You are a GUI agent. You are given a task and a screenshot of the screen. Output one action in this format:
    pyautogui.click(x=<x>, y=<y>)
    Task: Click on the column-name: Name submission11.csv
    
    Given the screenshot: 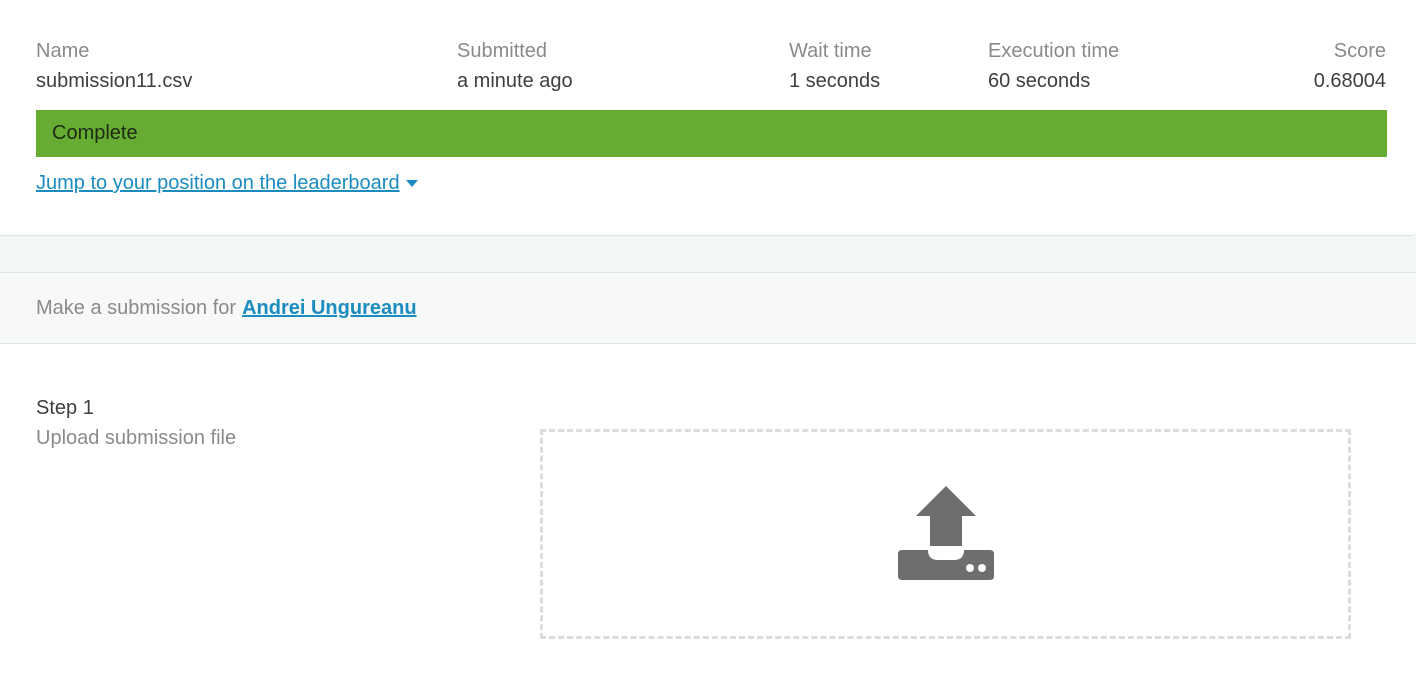 What is the action you would take?
    pyautogui.click(x=114, y=66)
    